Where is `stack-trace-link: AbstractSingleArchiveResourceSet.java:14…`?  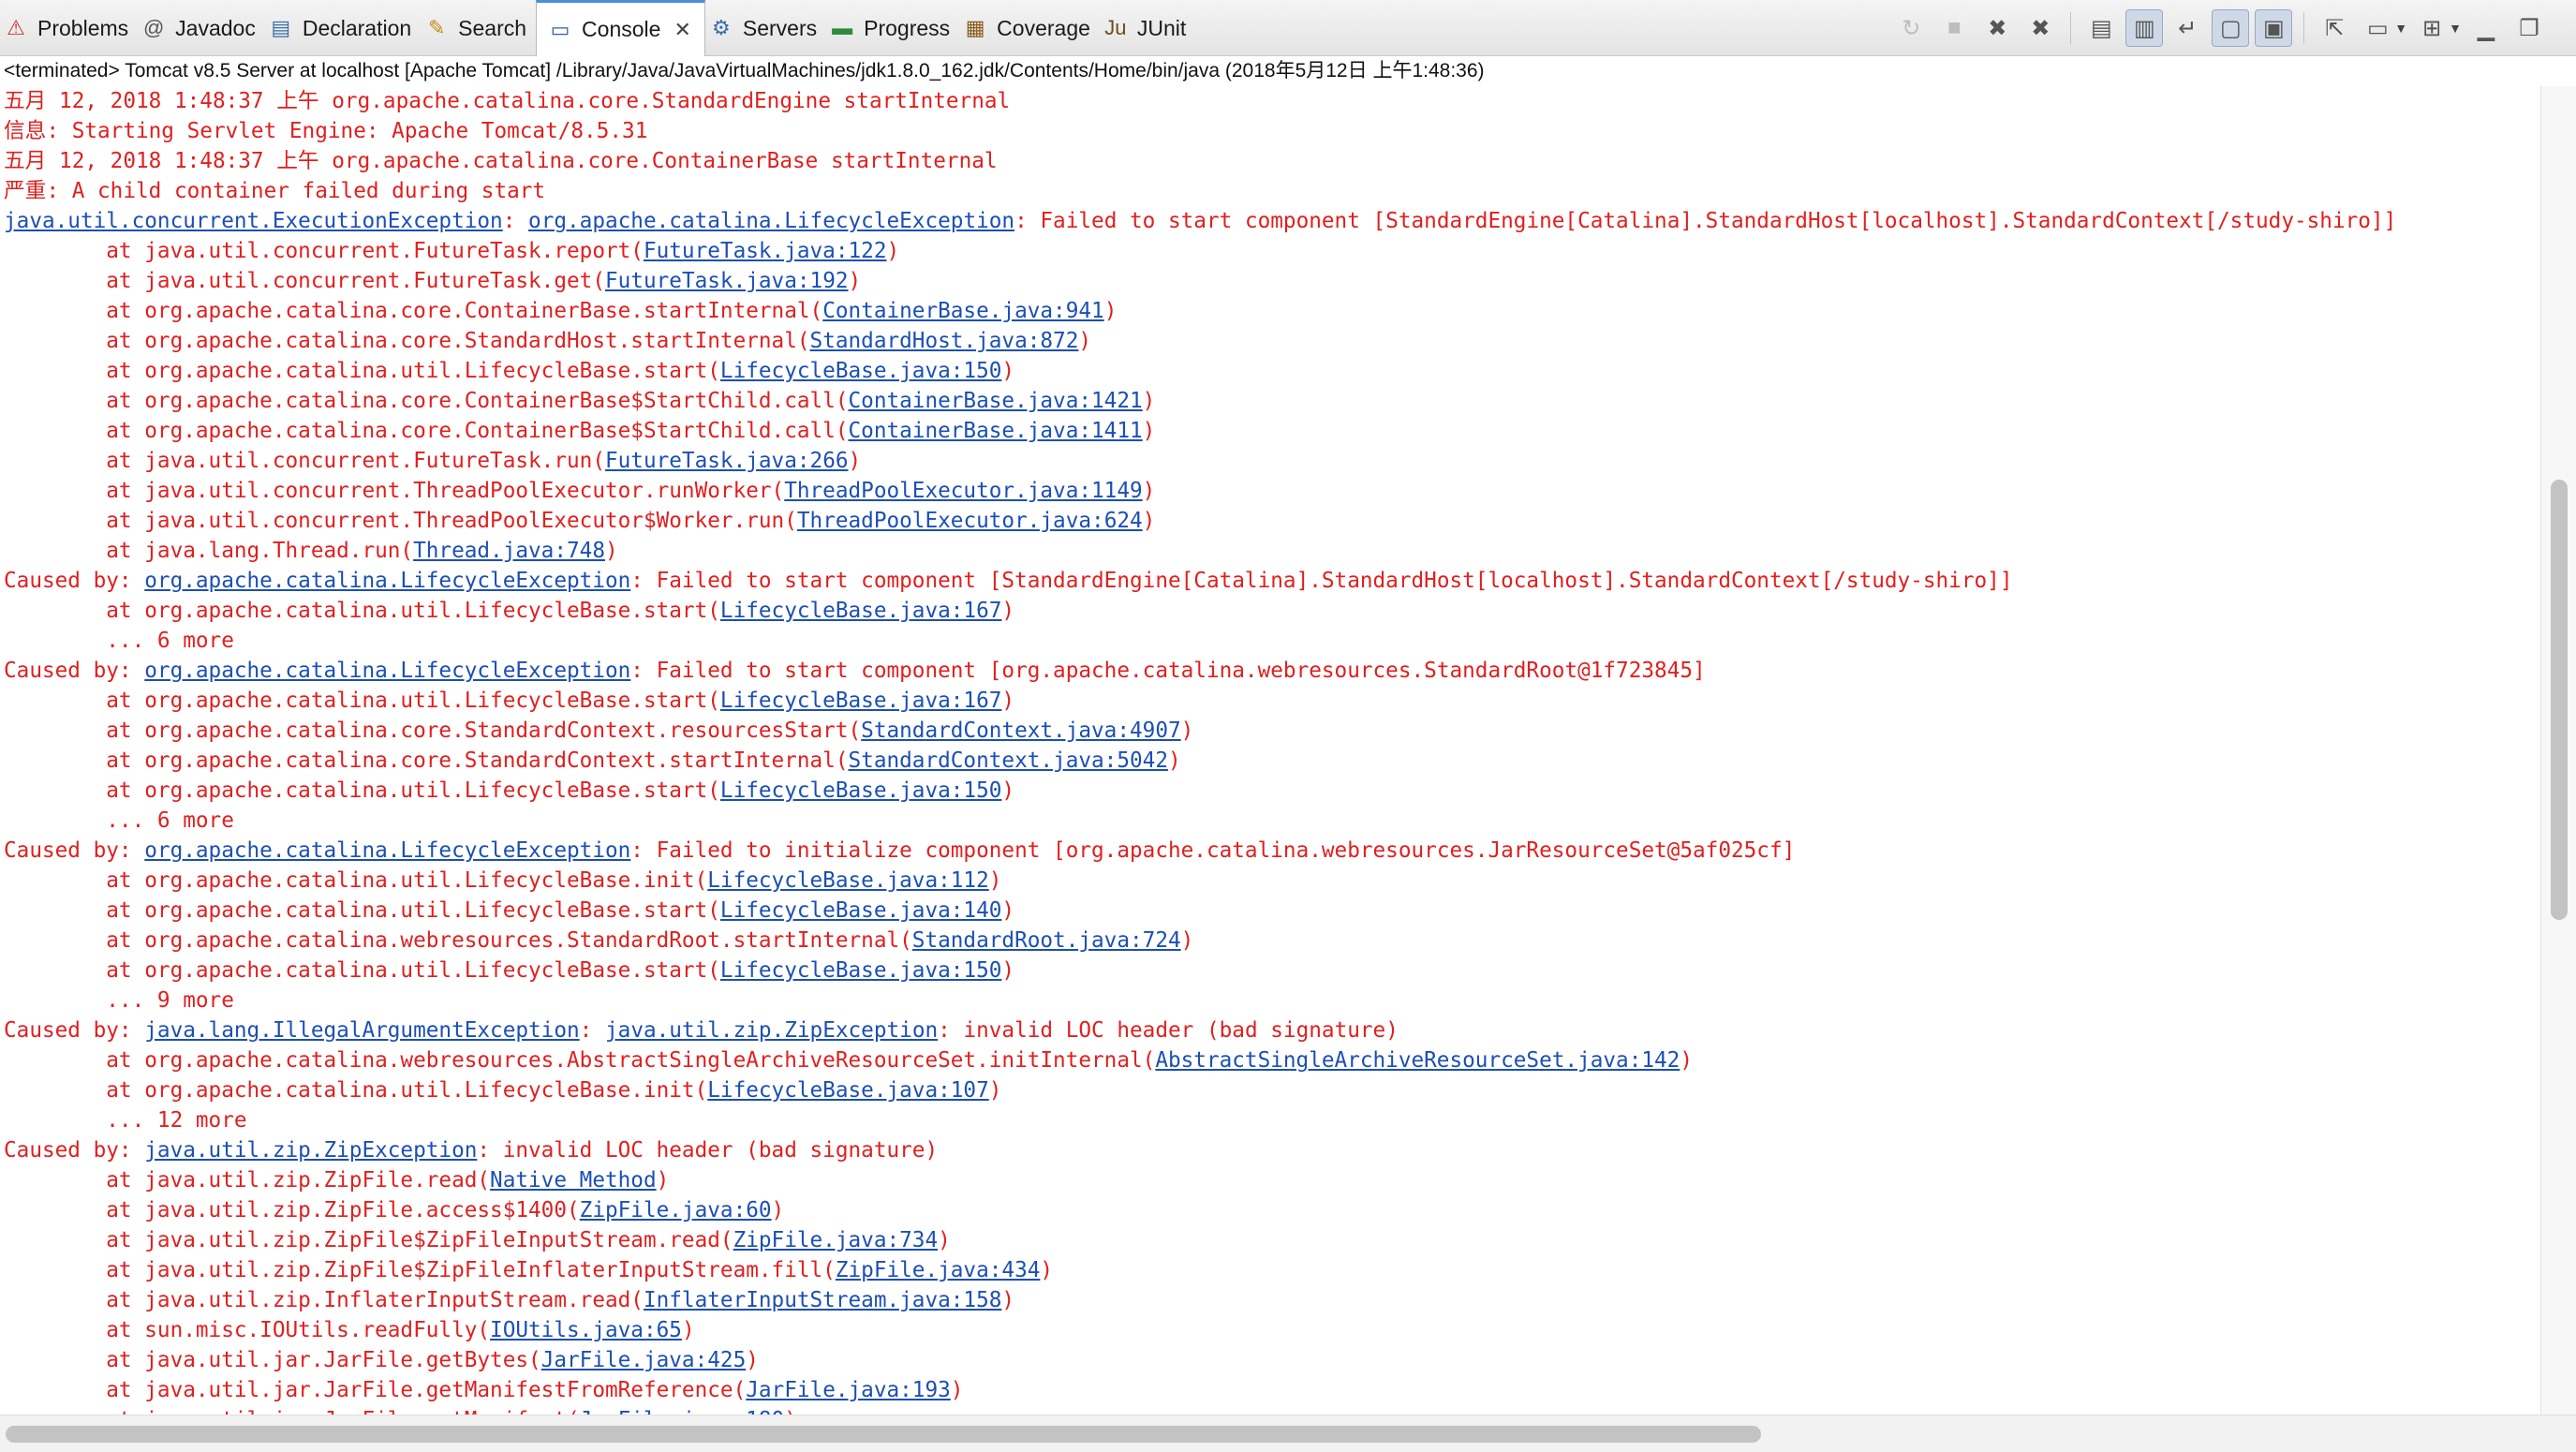 stack-trace-link: AbstractSingleArchiveResourceSet.java:14… is located at coordinates (1417, 1060).